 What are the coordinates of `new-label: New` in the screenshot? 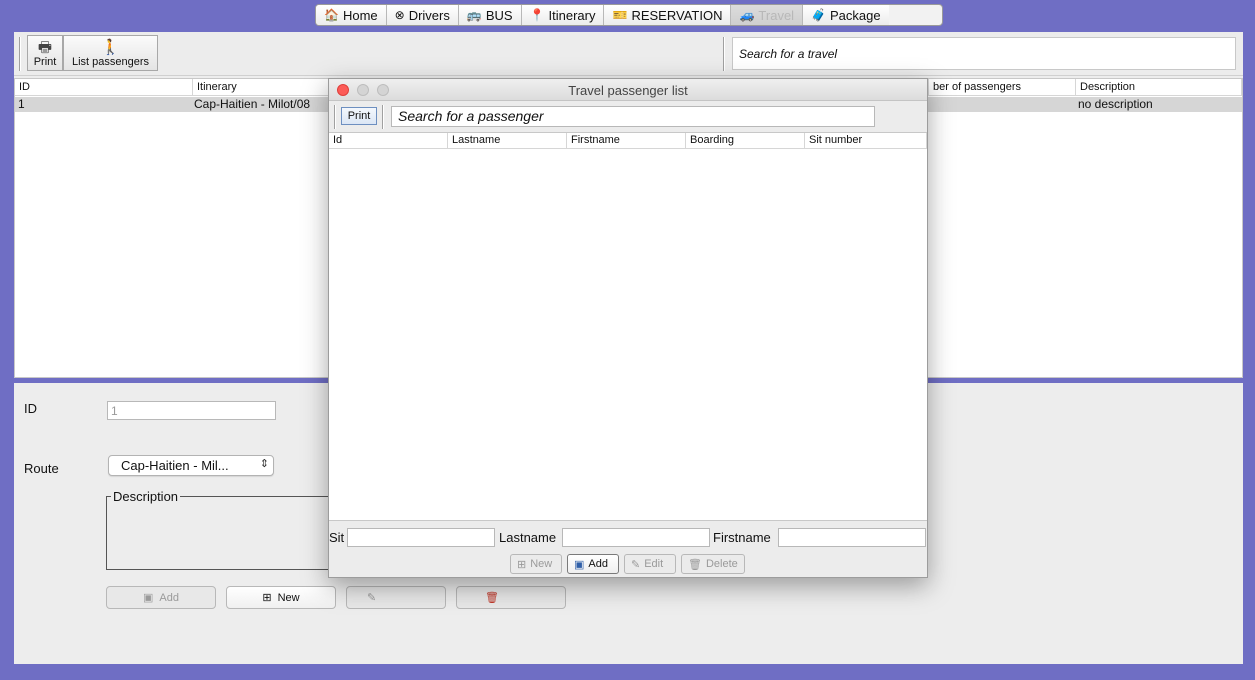 It's located at (288, 597).